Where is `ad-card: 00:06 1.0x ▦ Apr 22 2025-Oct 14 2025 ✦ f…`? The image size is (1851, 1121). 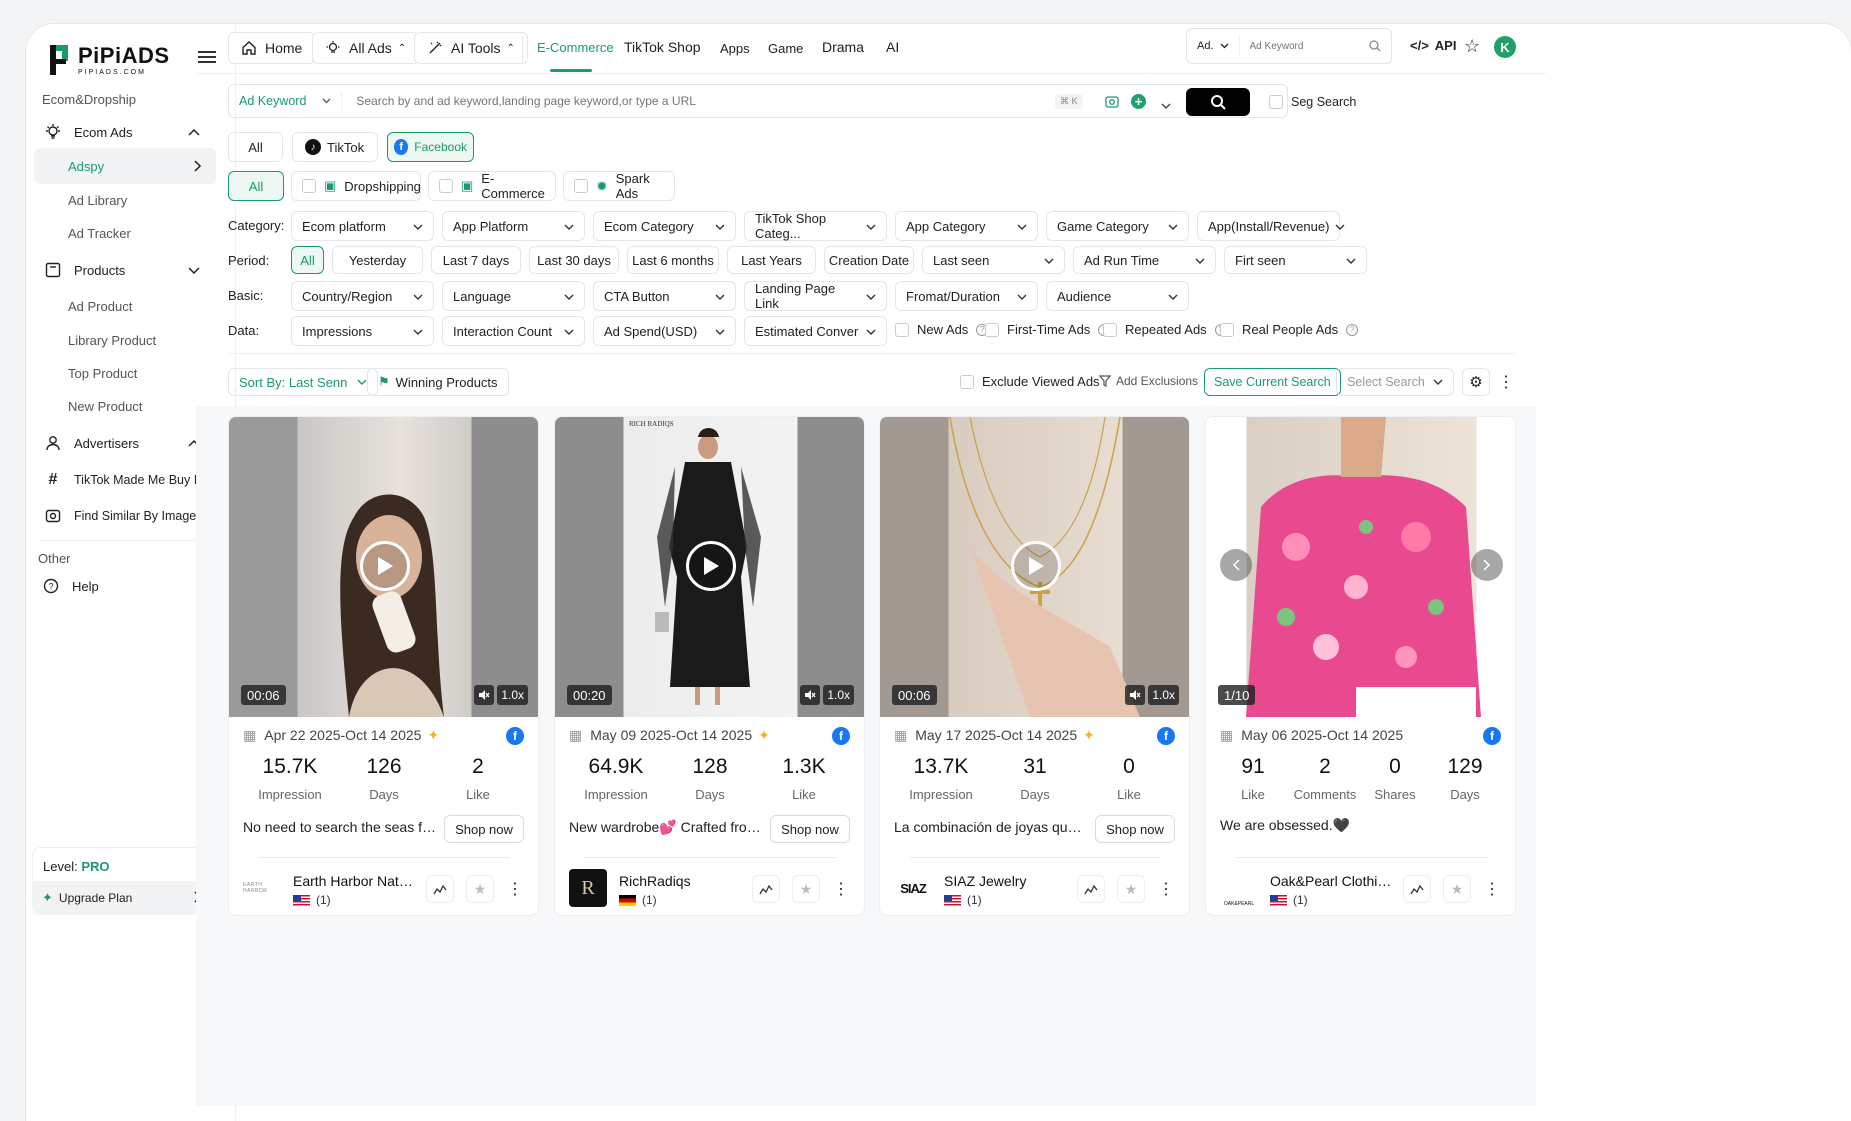
ad-card: 00:06 1.0x ▦ Apr 22 2025-Oct 14 2025 ✦ f… is located at coordinates (383, 666).